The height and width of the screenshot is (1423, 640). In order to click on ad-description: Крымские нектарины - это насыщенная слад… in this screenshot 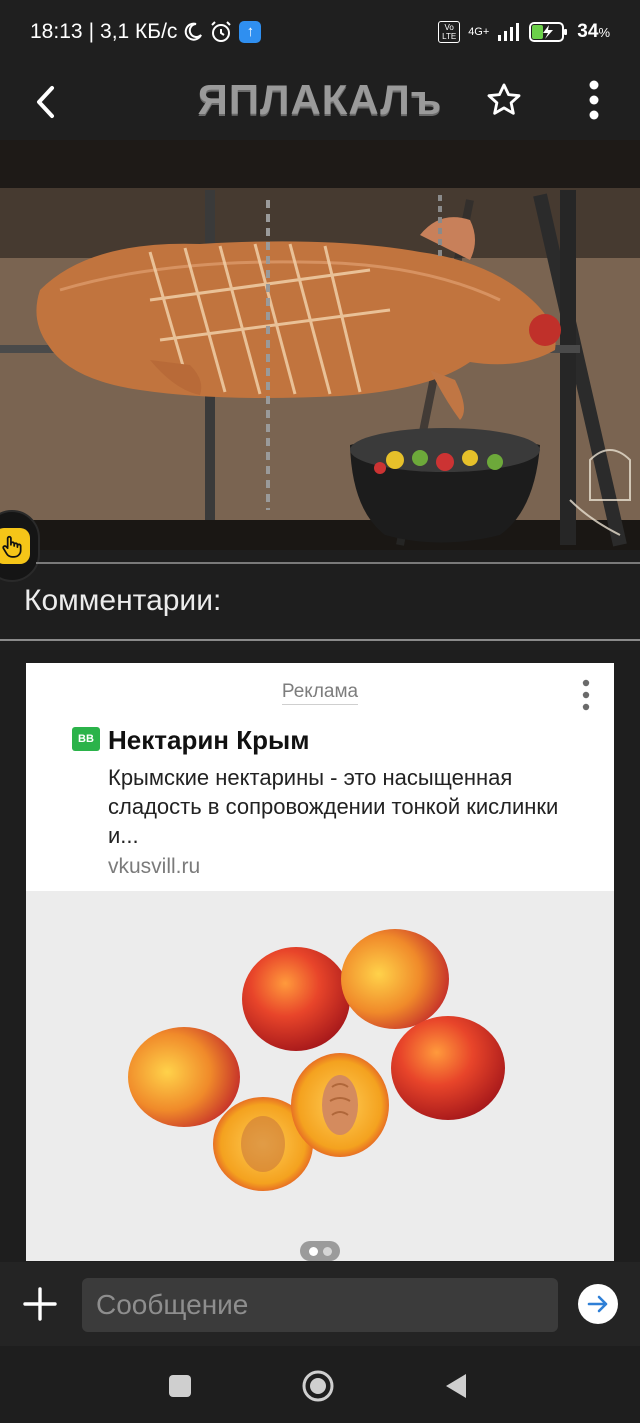, I will do `click(333, 806)`.